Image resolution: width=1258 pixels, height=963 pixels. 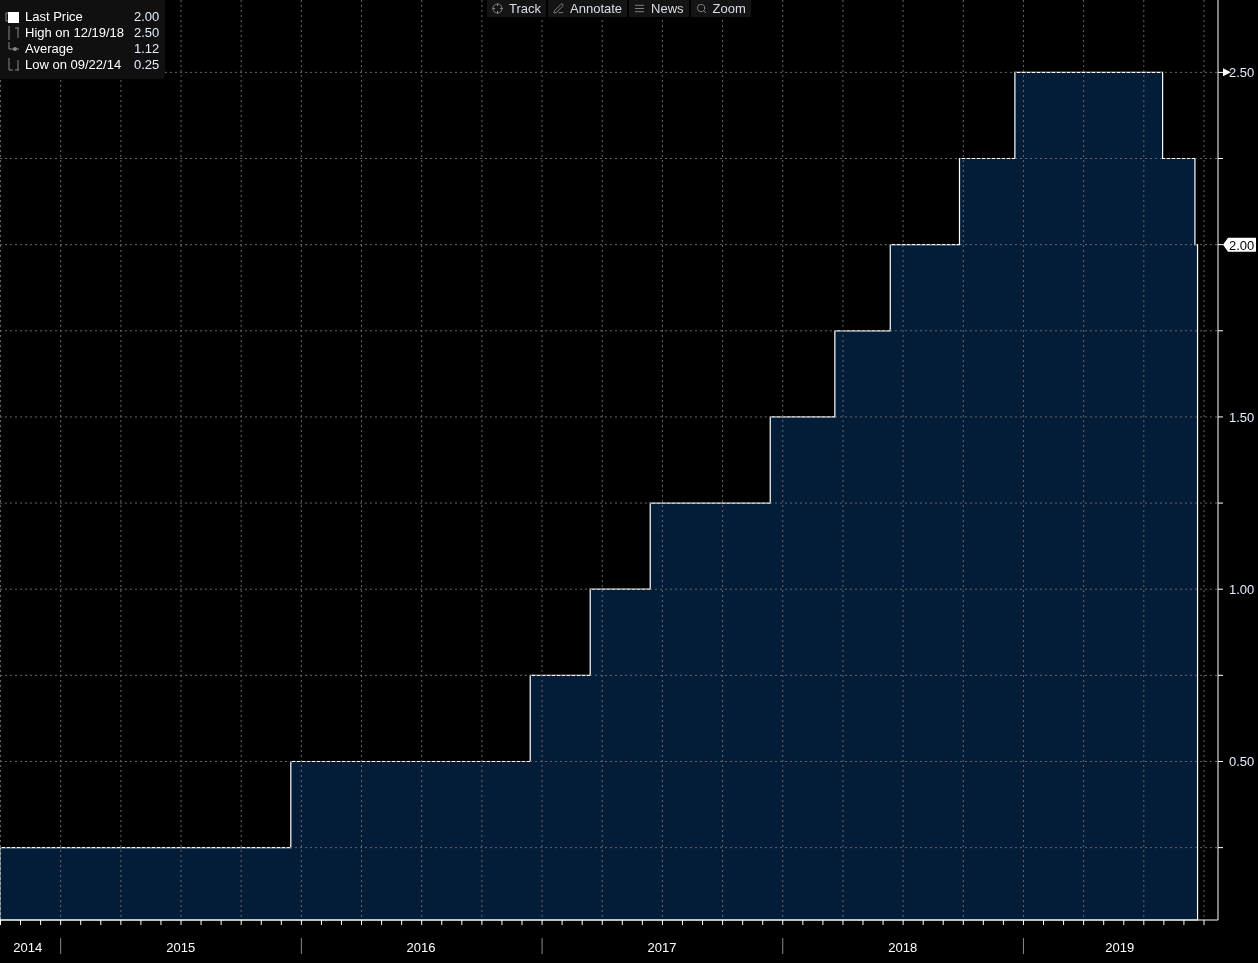 What do you see at coordinates (146, 33) in the screenshot?
I see `legend-value: 2.50` at bounding box center [146, 33].